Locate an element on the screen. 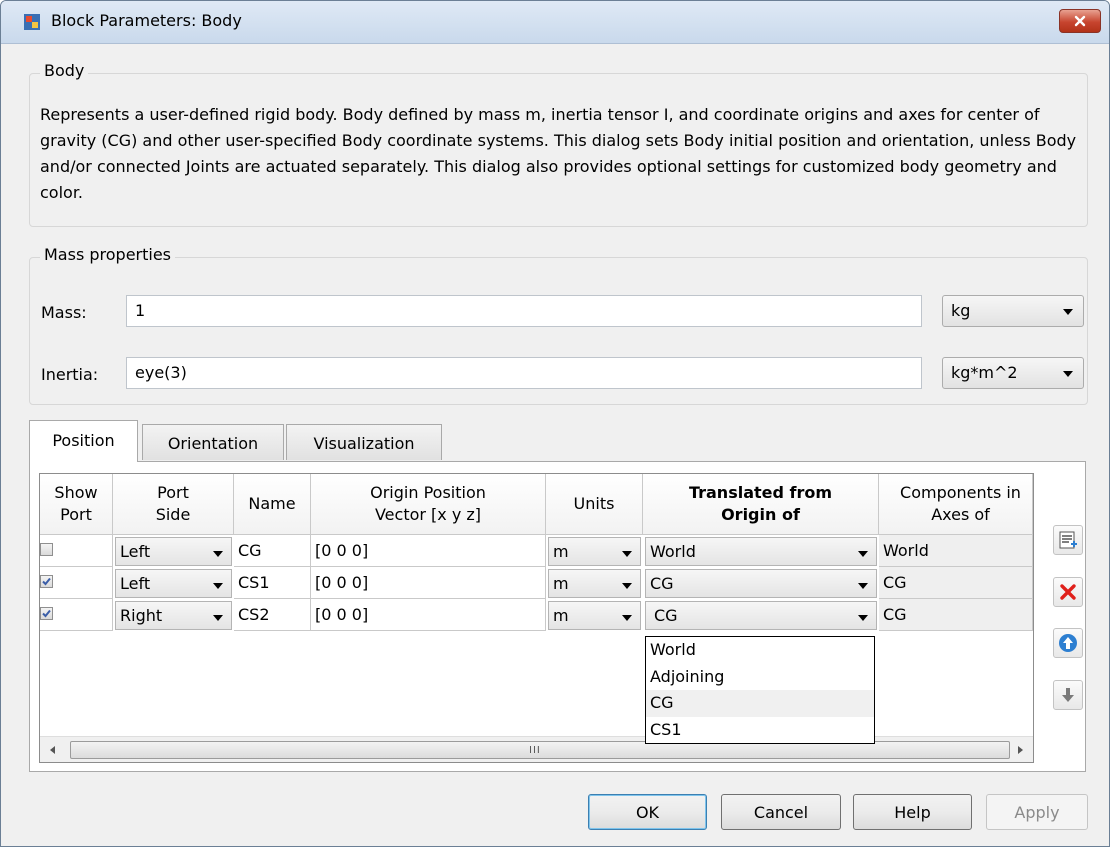 The height and width of the screenshot is (847, 1110). mass-properties-title: Mass properties is located at coordinates (108, 254).